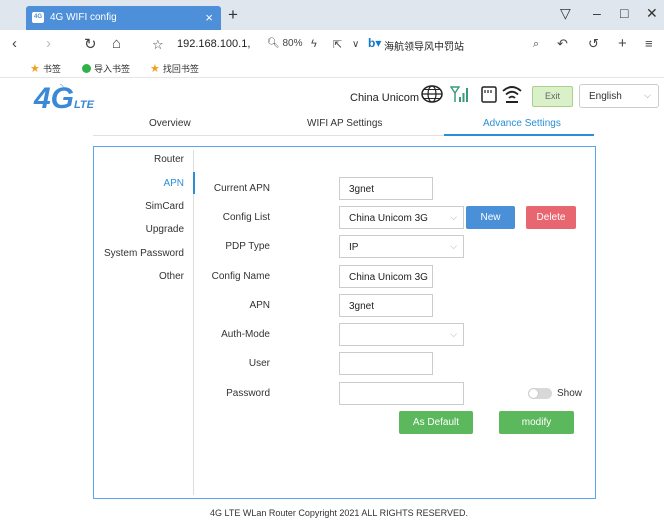  Describe the element at coordinates (552, 96) in the screenshot. I see `exit-button: Exit` at that location.